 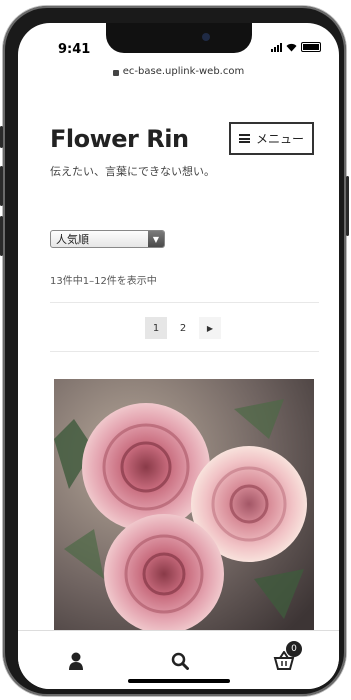 What do you see at coordinates (291, 47) in the screenshot?
I see `wifi-icon` at bounding box center [291, 47].